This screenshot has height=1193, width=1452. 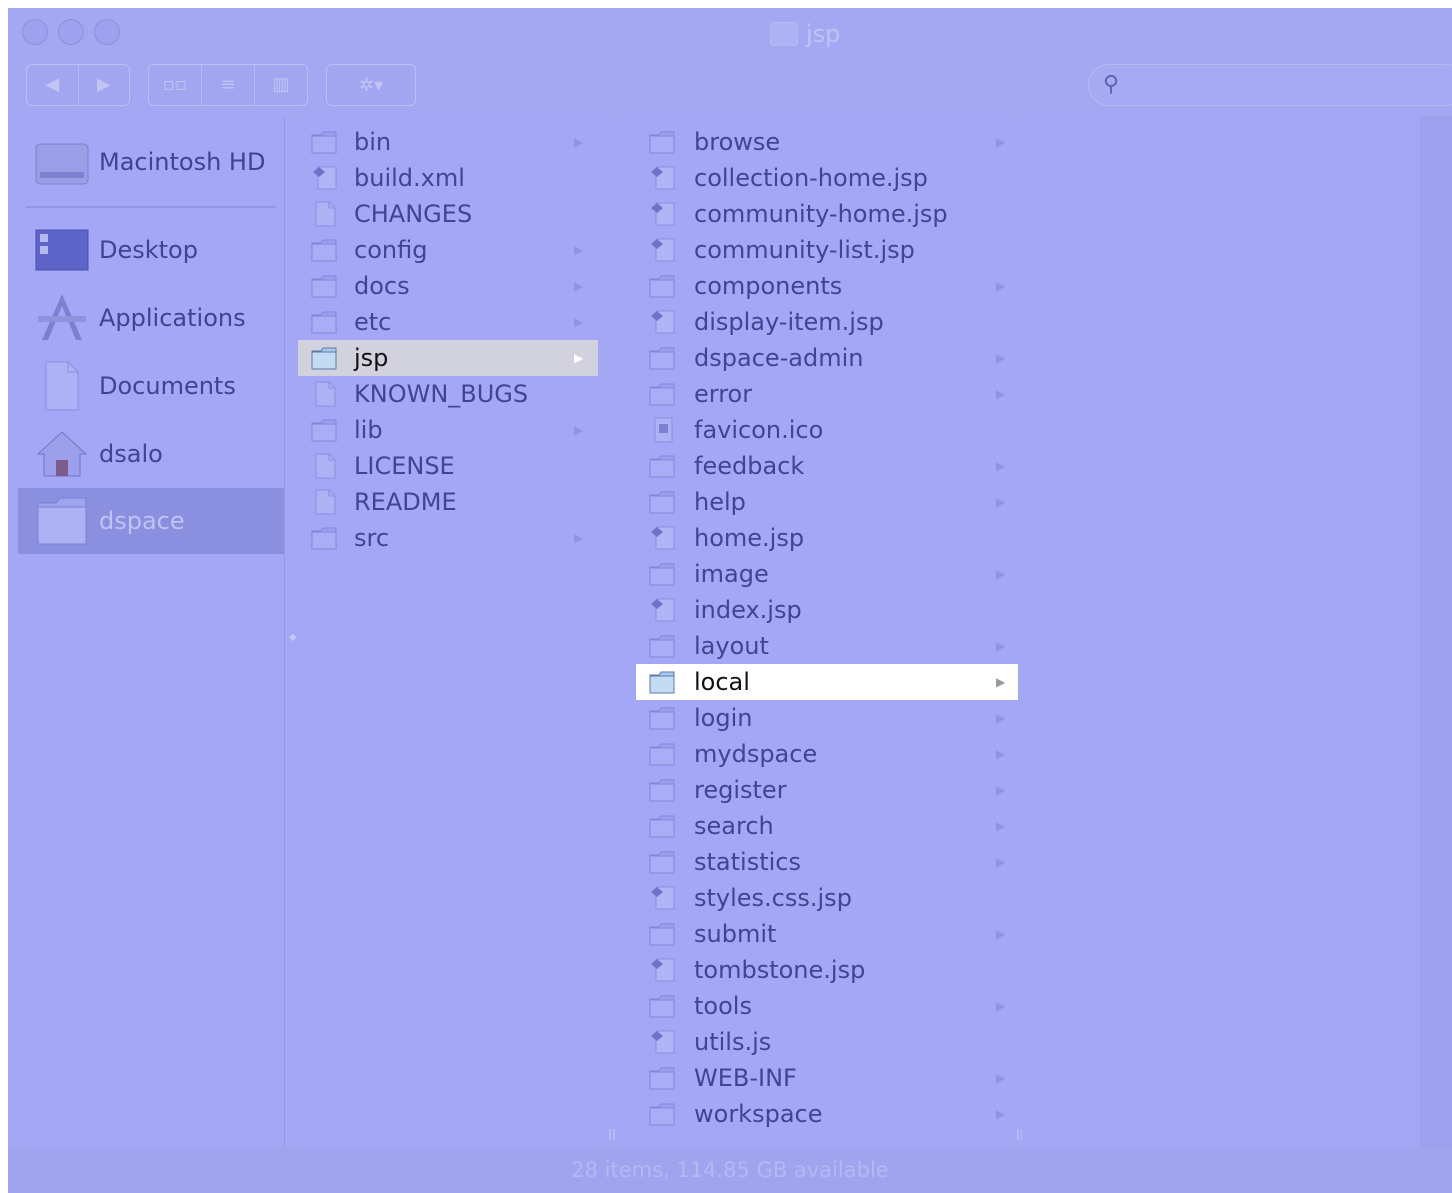 What do you see at coordinates (827, 574) in the screenshot?
I see `list-item: image ▶` at bounding box center [827, 574].